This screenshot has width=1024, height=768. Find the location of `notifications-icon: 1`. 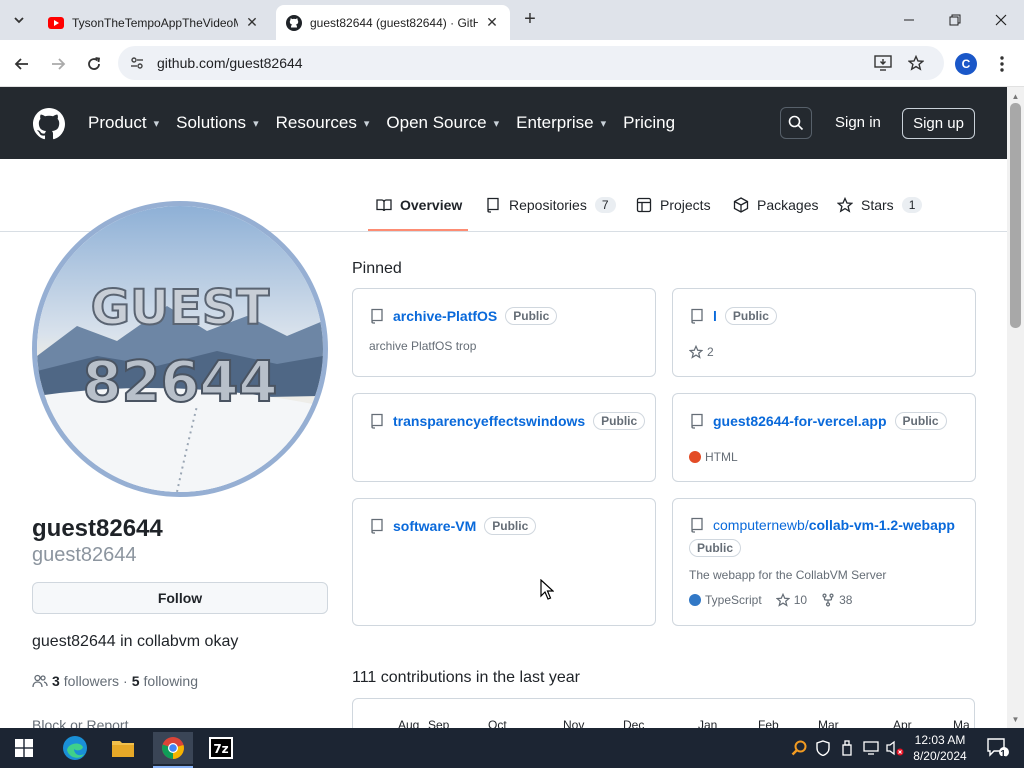

notifications-icon: 1 is located at coordinates (998, 748).